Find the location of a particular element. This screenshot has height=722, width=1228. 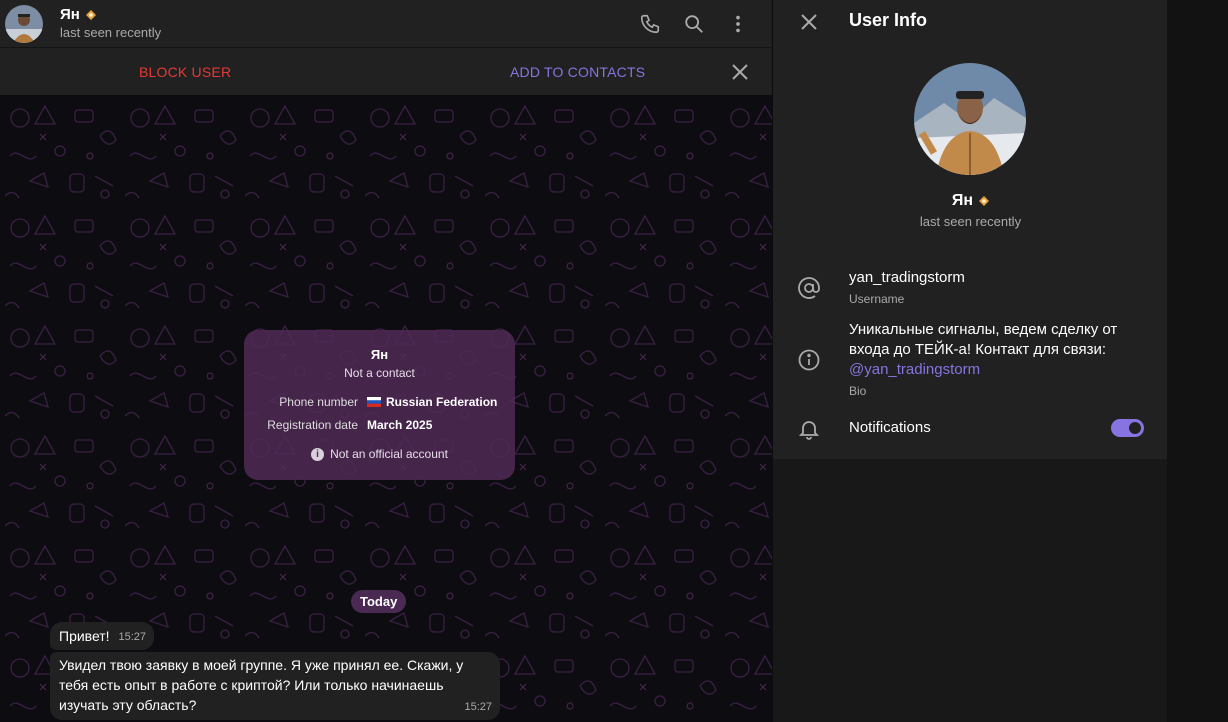

chat-title: Ян is located at coordinates (70, 14).